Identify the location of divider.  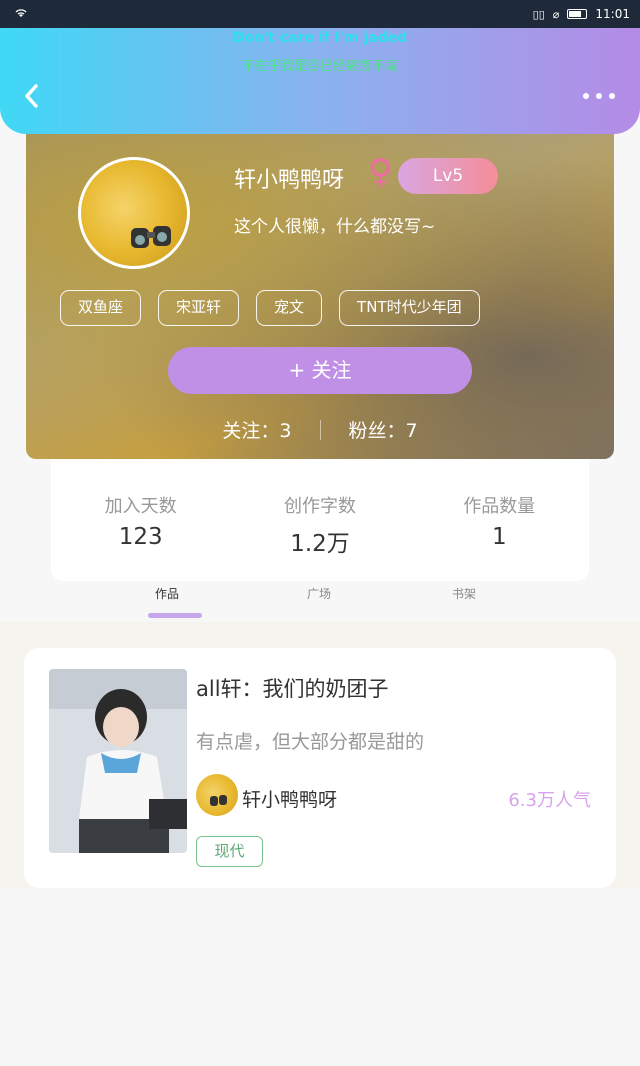
(320, 429).